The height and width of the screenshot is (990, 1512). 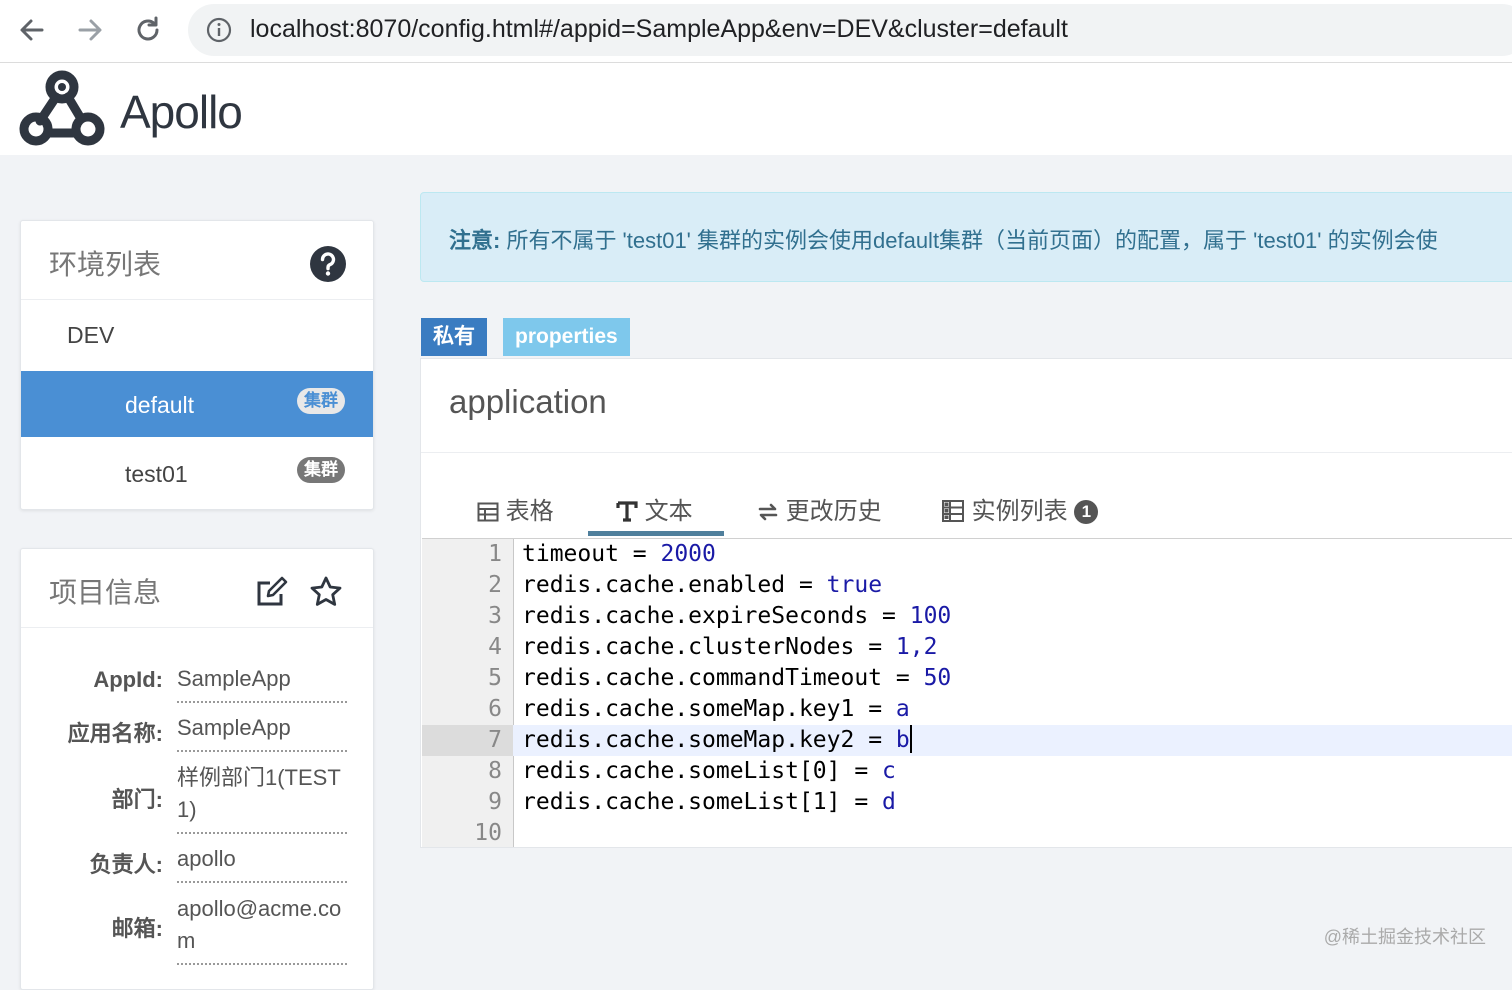 I want to click on code-text: redis.cache.enabled = true, so click(x=702, y=585).